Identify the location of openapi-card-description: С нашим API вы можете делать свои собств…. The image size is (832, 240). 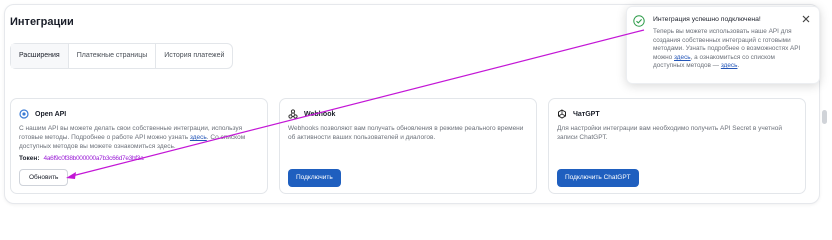
(132, 137).